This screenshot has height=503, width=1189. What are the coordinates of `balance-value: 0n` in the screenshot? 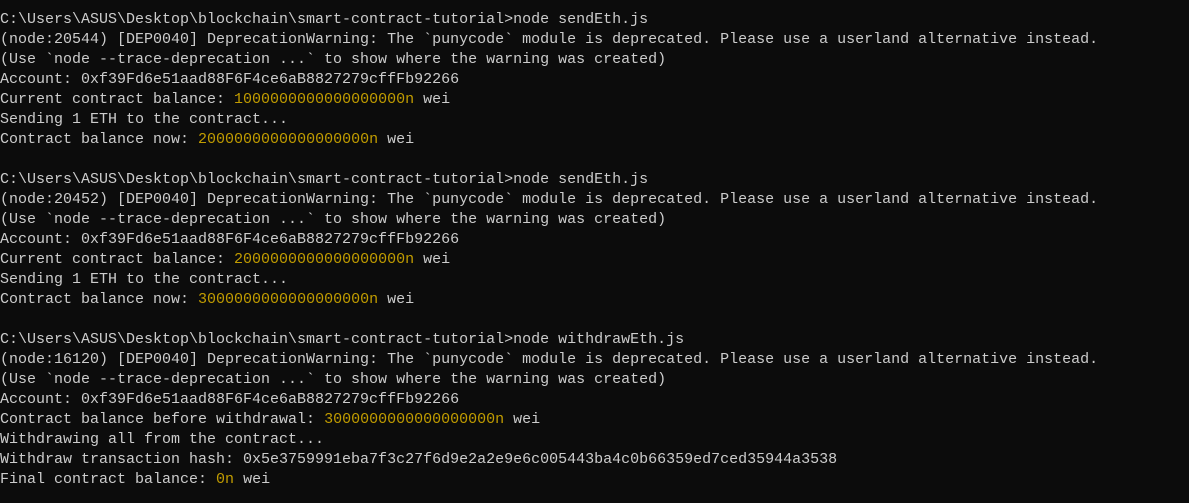 It's located at (225, 479).